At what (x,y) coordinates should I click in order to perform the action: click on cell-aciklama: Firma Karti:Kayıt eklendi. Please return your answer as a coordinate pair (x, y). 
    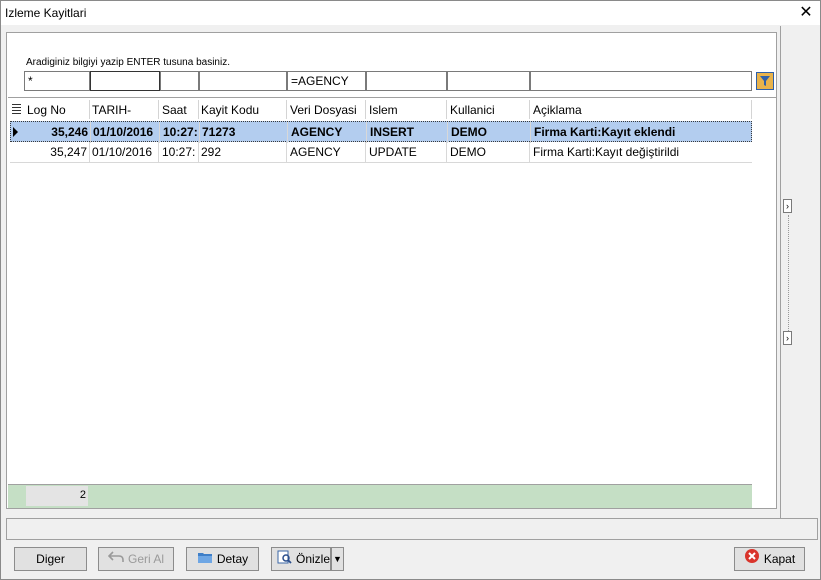
    Looking at the image, I should click on (605, 132).